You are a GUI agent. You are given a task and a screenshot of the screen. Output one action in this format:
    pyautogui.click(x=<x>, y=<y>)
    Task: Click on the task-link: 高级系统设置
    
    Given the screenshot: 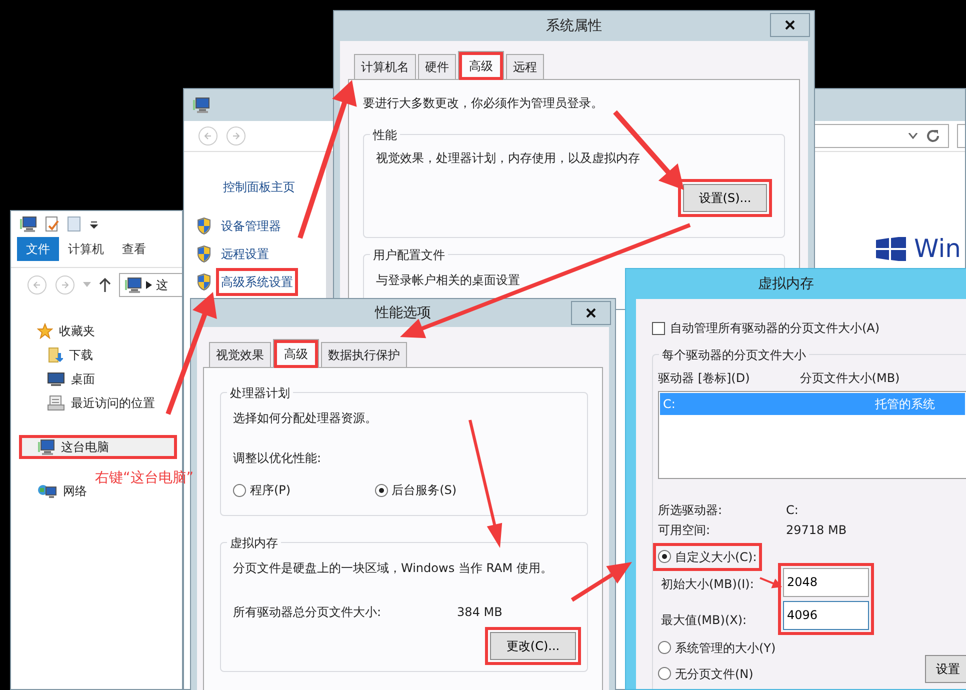 What is the action you would take?
    pyautogui.click(x=257, y=282)
    